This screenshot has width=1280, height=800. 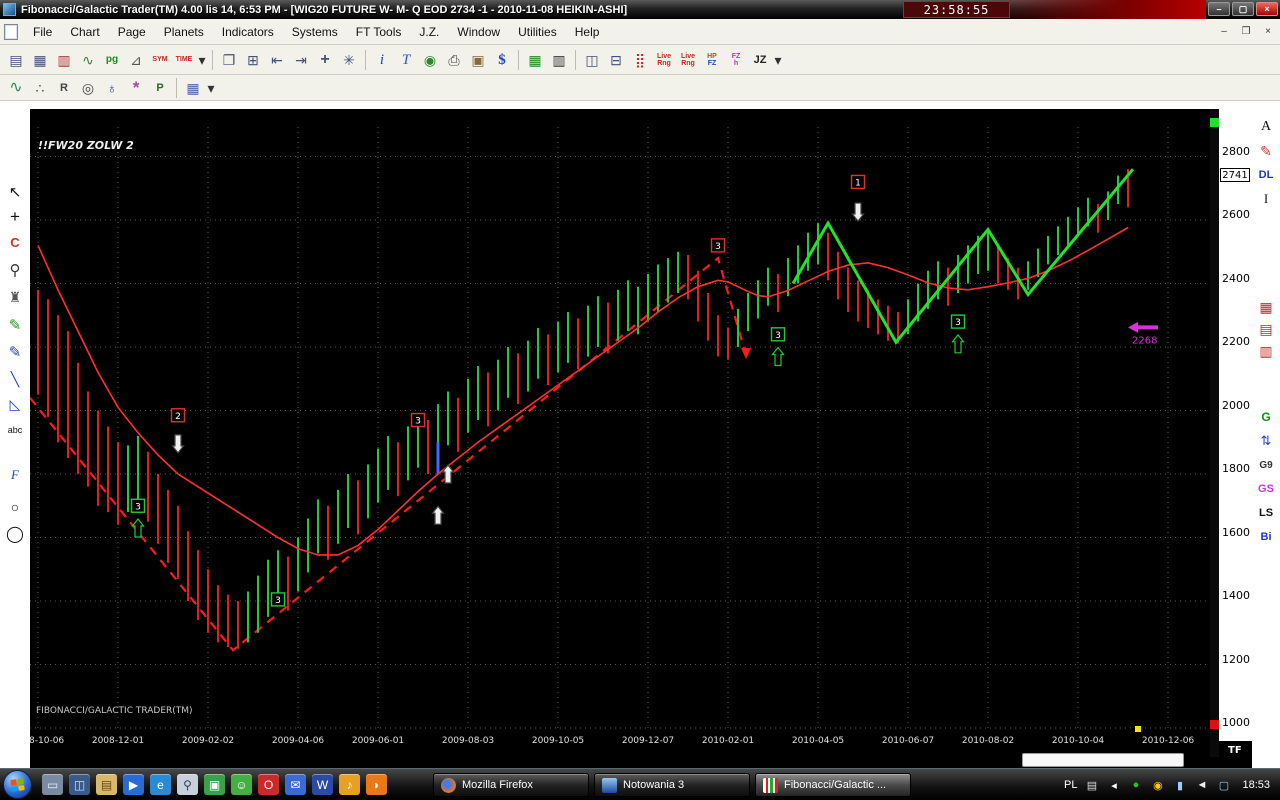 What do you see at coordinates (160, 59) in the screenshot?
I see `sym-icon: SYM` at bounding box center [160, 59].